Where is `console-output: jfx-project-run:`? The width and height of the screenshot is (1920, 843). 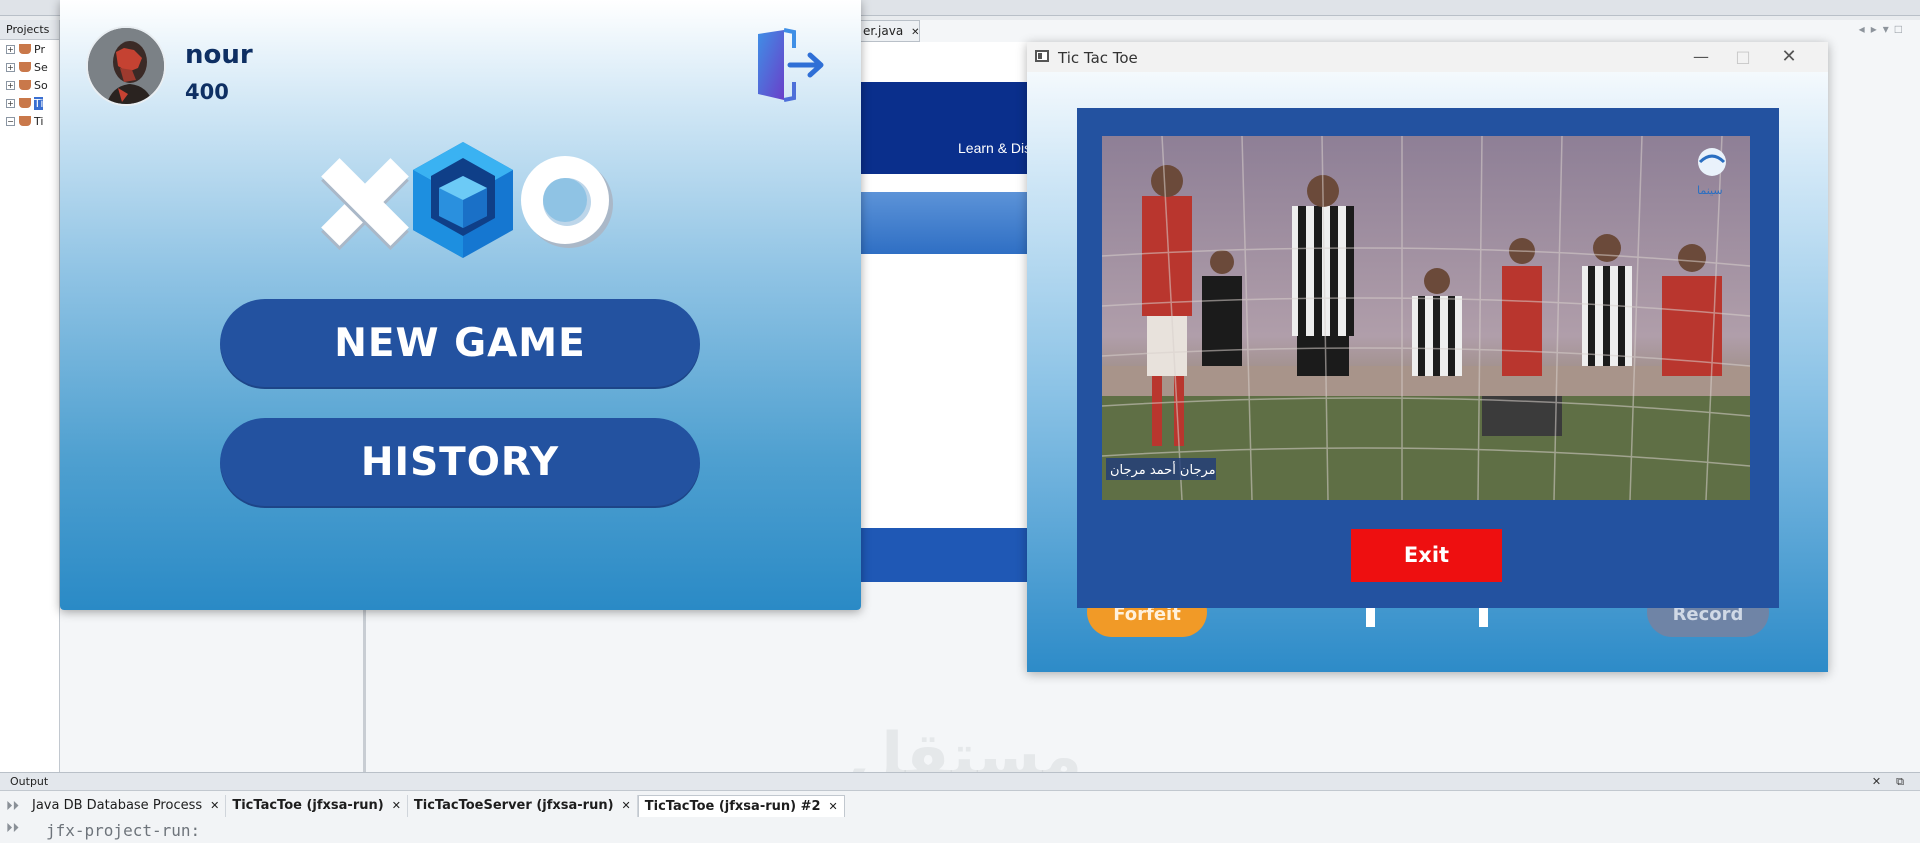 console-output: jfx-project-run: is located at coordinates (123, 830).